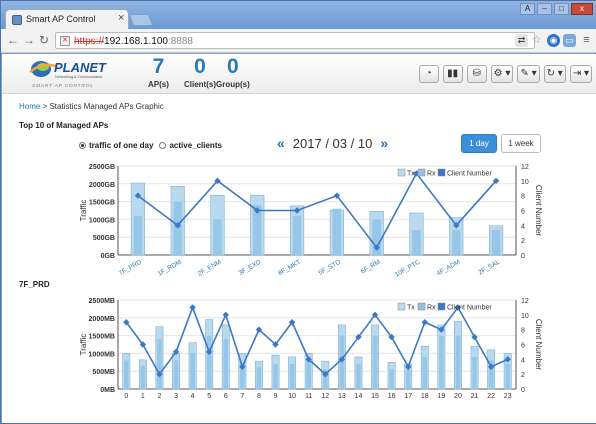 The width and height of the screenshot is (596, 424). I want to click on close-window-button: x, so click(582, 9).